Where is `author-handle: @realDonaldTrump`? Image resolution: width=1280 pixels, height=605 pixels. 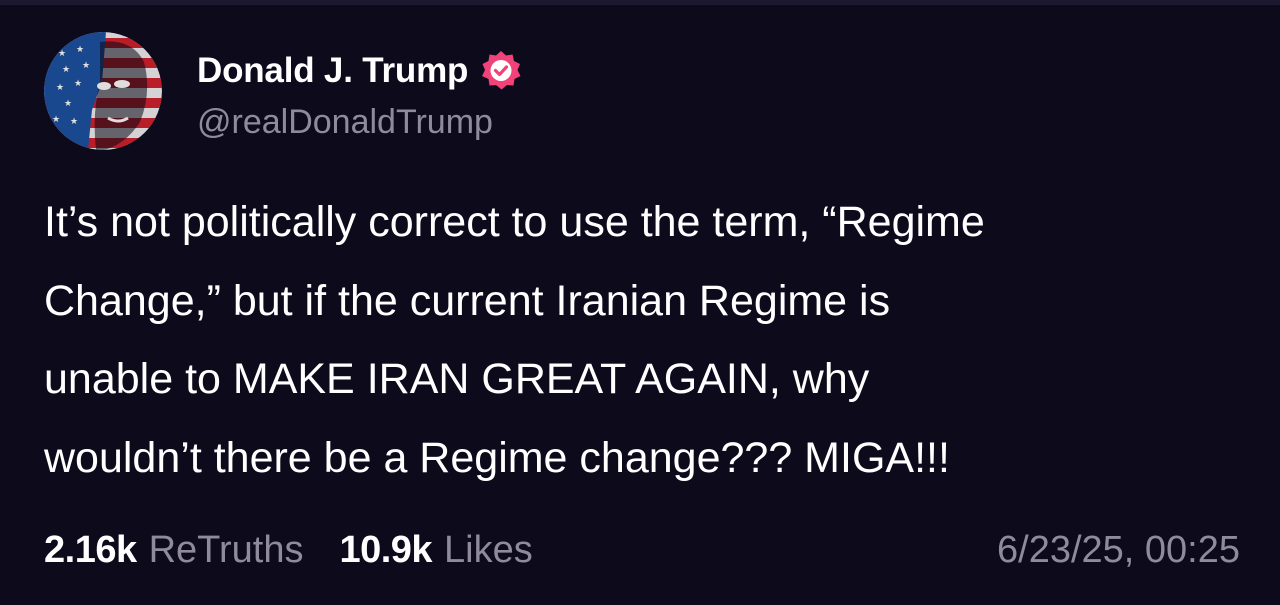 author-handle: @realDonaldTrump is located at coordinates (360, 122).